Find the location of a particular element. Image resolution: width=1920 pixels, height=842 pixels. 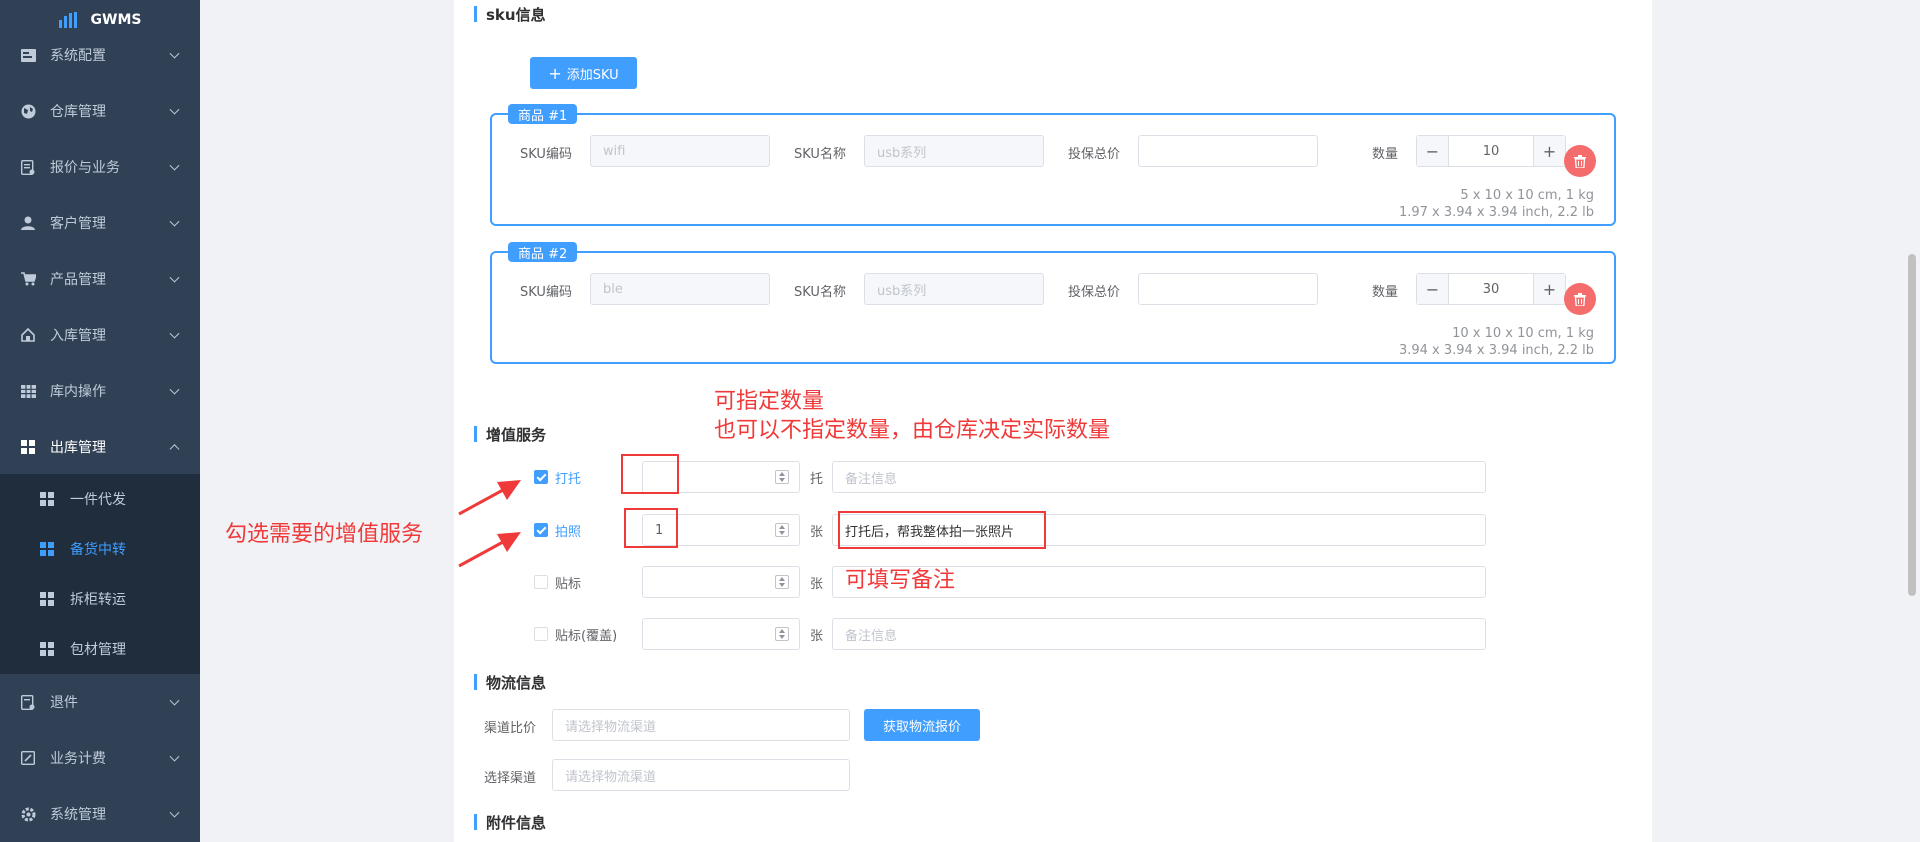

sidebar-item-warehouse-ops: 库内操作 is located at coordinates (100, 391).